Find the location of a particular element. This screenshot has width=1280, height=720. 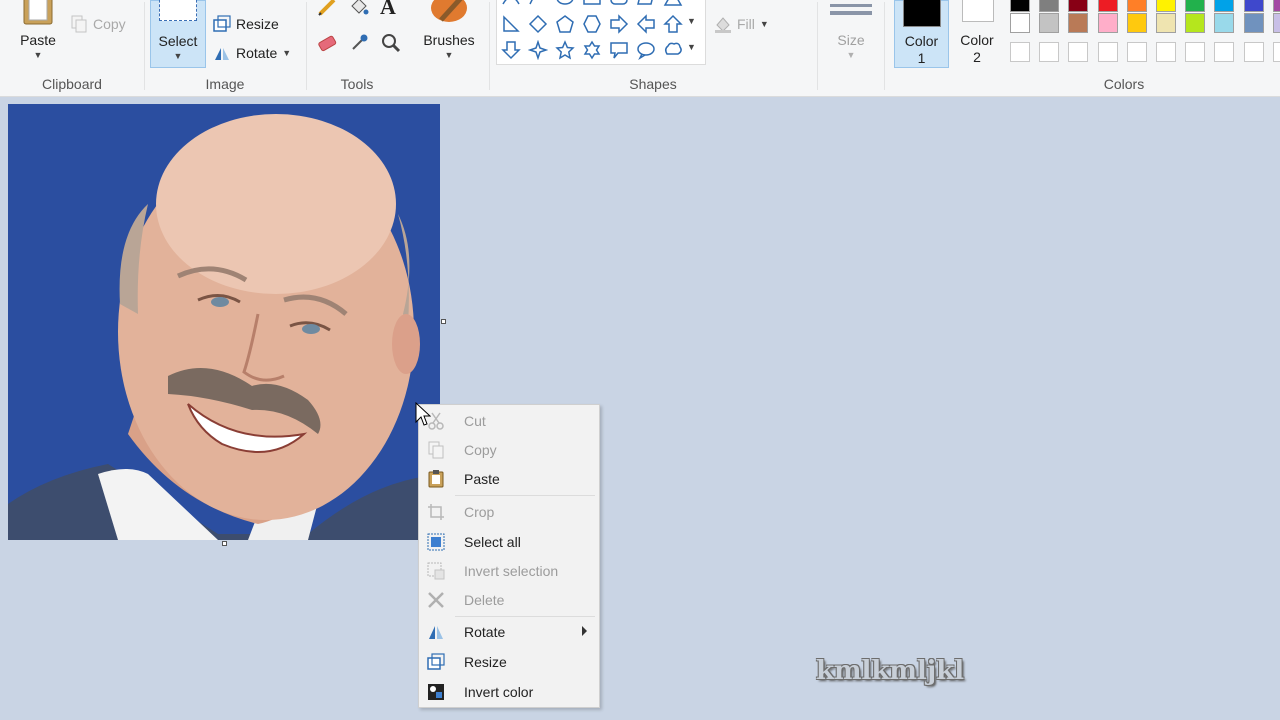

menu-item-select-all-label: Select all is located at coordinates (492, 542).